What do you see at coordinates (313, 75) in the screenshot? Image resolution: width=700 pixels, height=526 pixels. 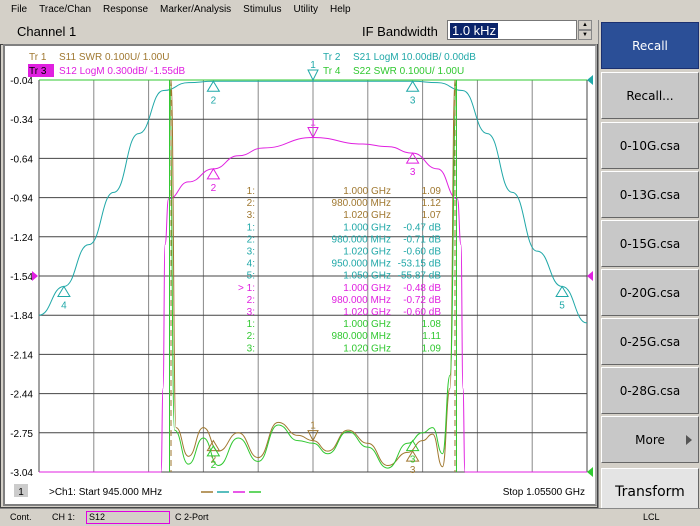 I see `marker-1-icon` at bounding box center [313, 75].